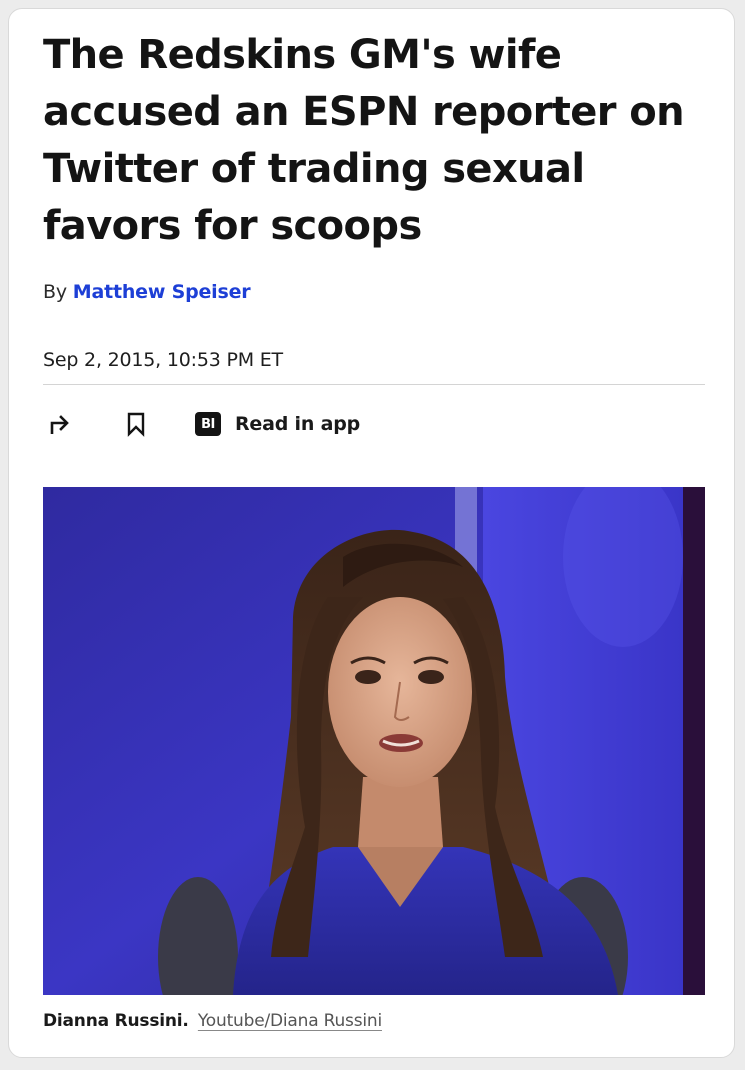 This screenshot has width=745, height=1070. I want to click on divider, so click(374, 384).